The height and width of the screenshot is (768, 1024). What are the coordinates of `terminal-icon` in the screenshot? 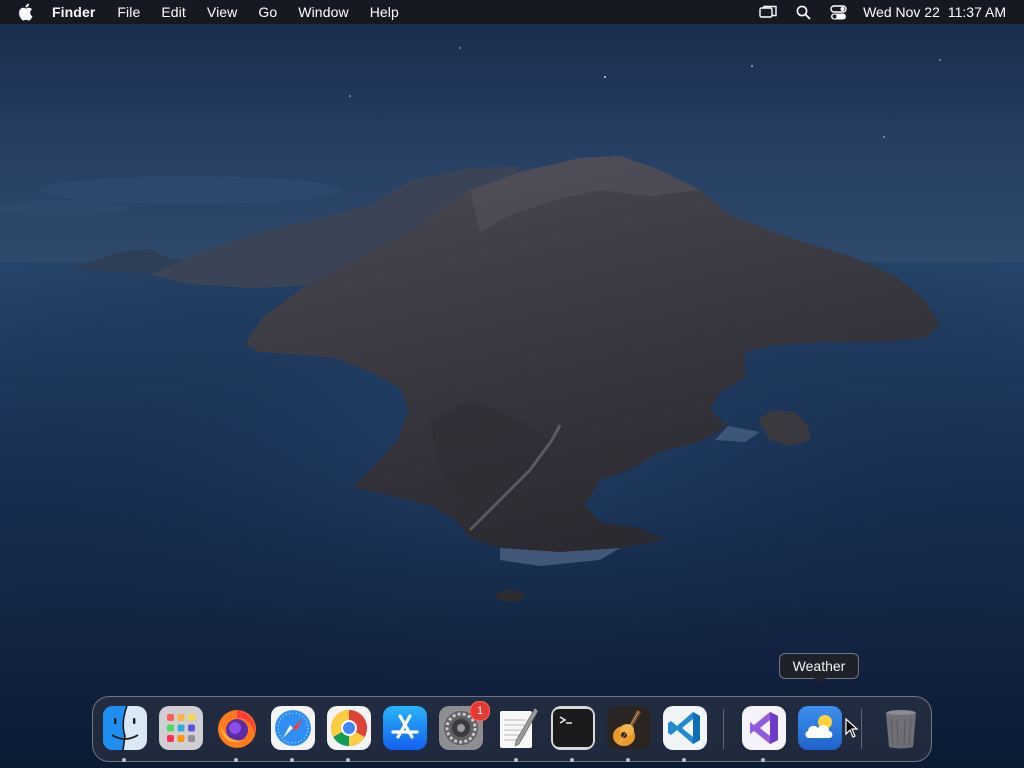 It's located at (573, 728).